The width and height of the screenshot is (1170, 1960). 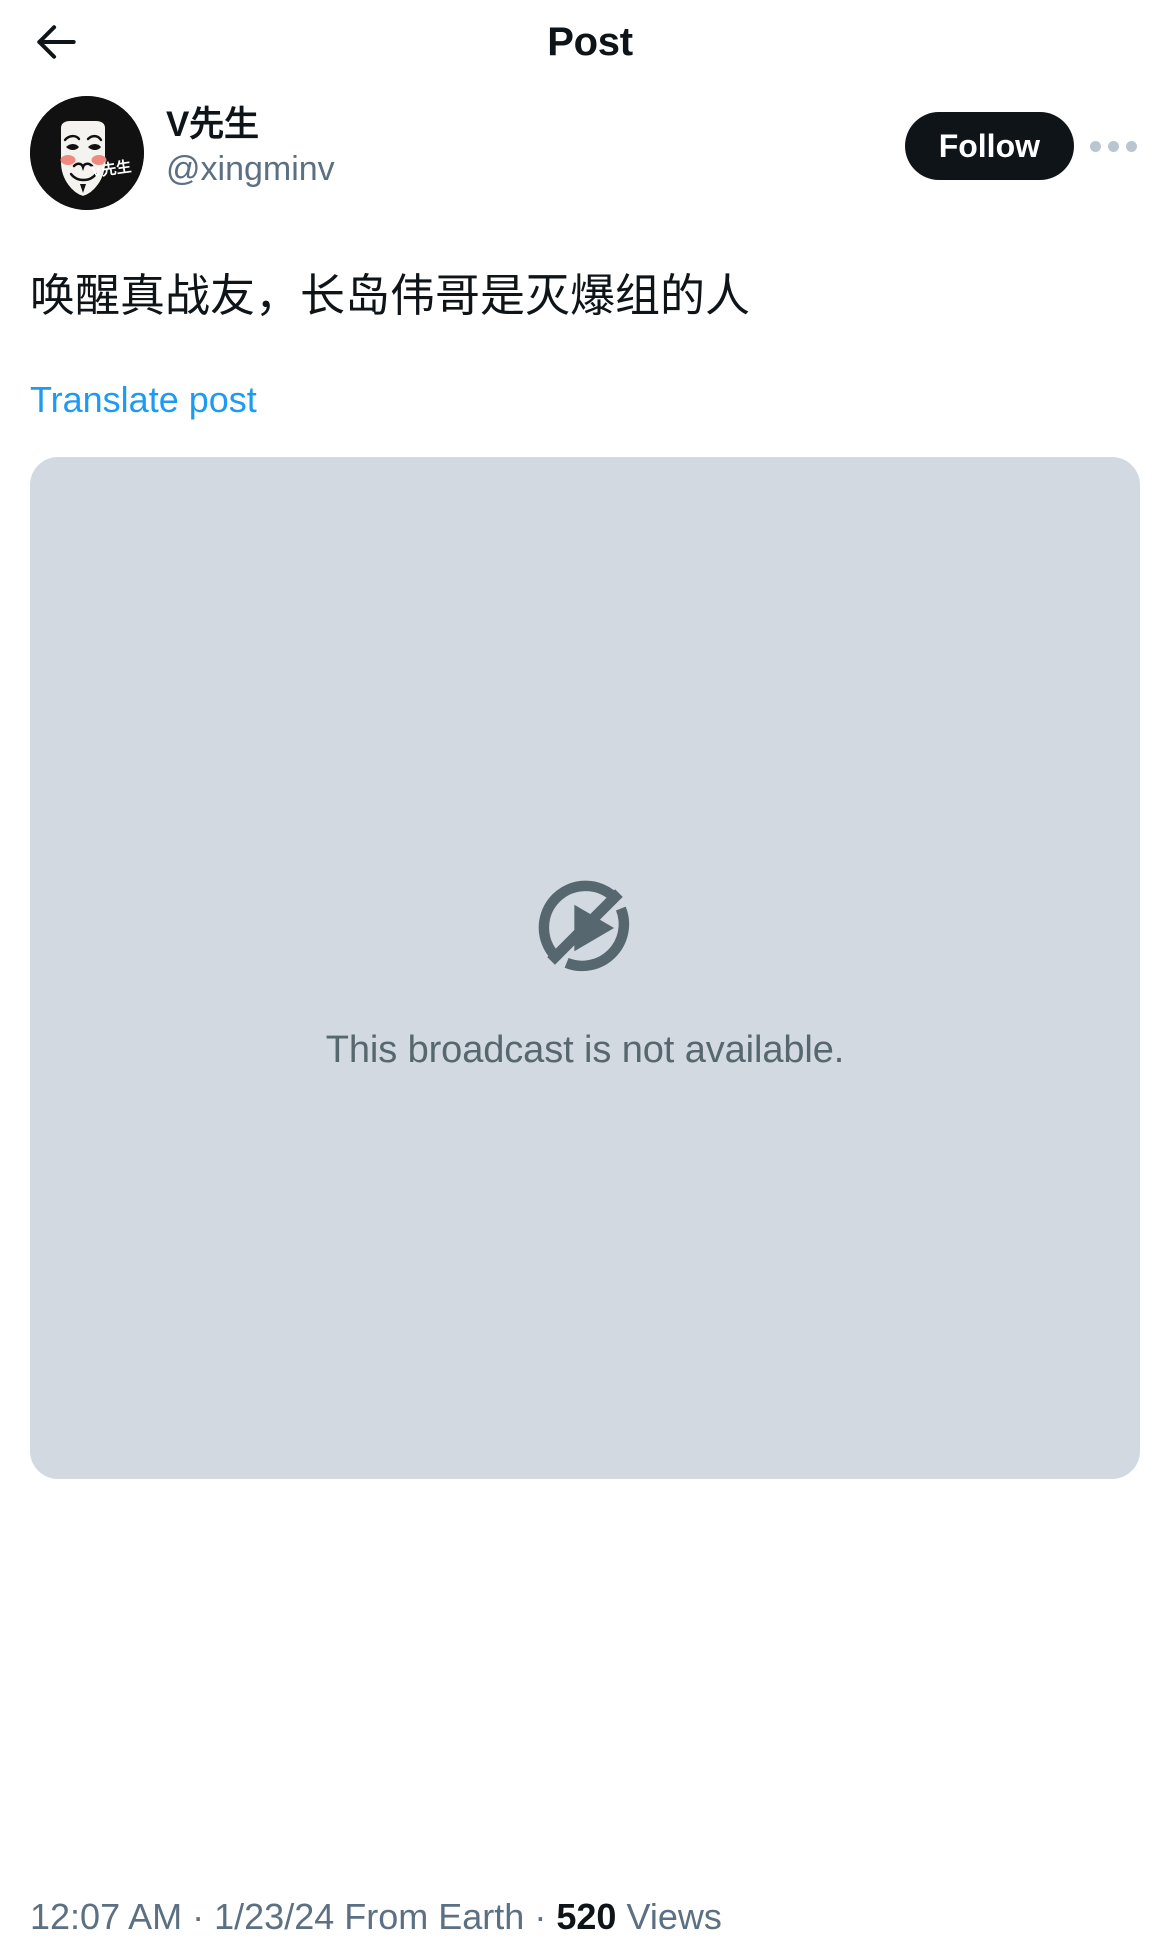 I want to click on author-handle: @xingminv, so click(x=535, y=169).